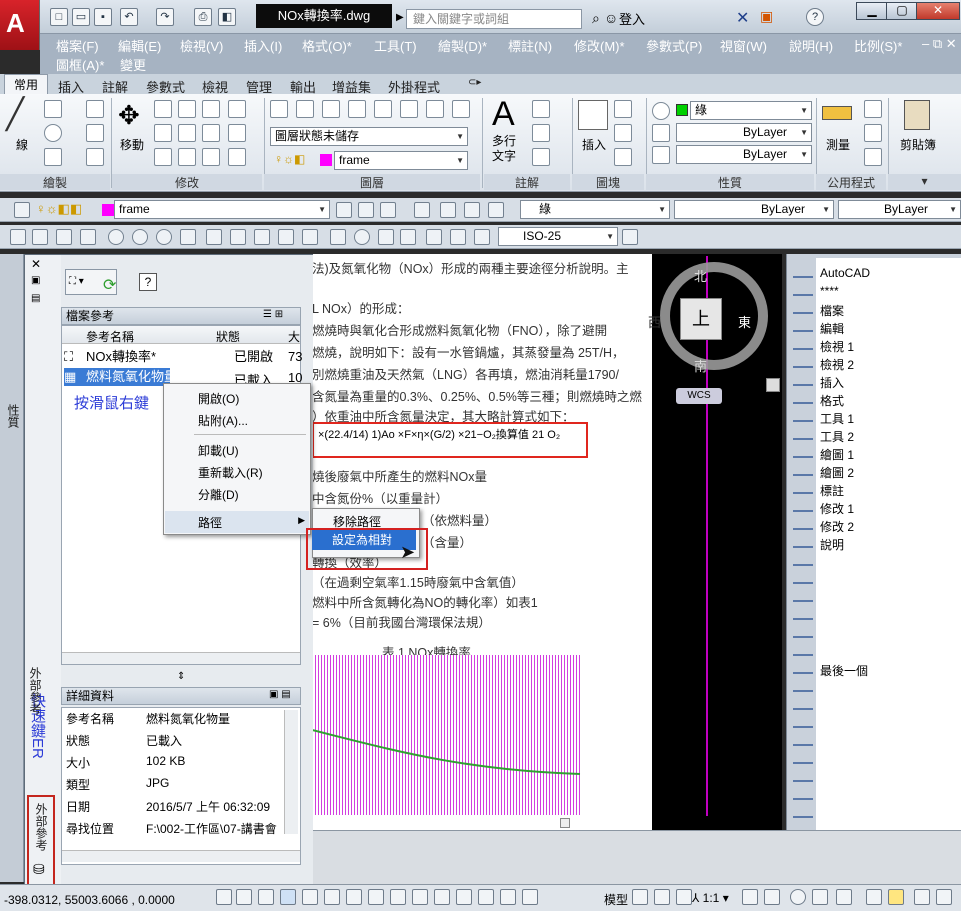  I want to click on dim-baseline-icon, so click(238, 237).